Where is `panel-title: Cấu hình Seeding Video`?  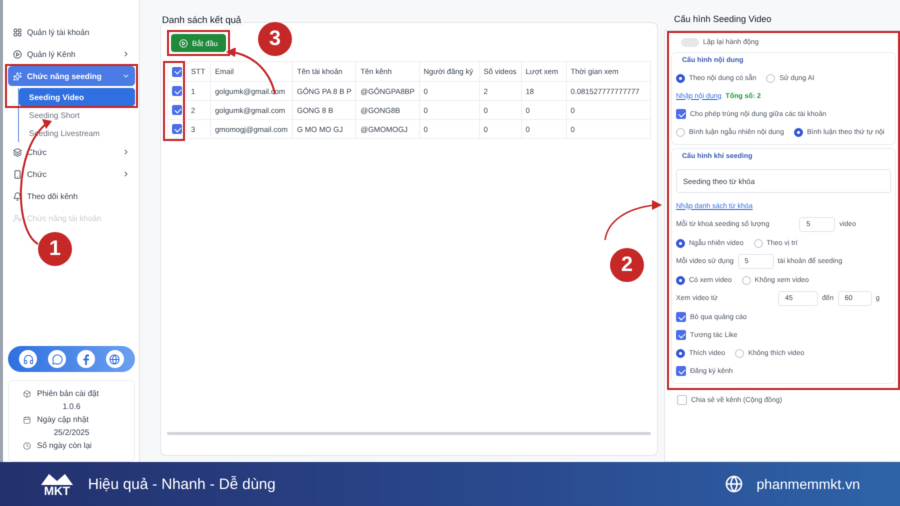
panel-title: Cấu hình Seeding Video is located at coordinates (723, 19).